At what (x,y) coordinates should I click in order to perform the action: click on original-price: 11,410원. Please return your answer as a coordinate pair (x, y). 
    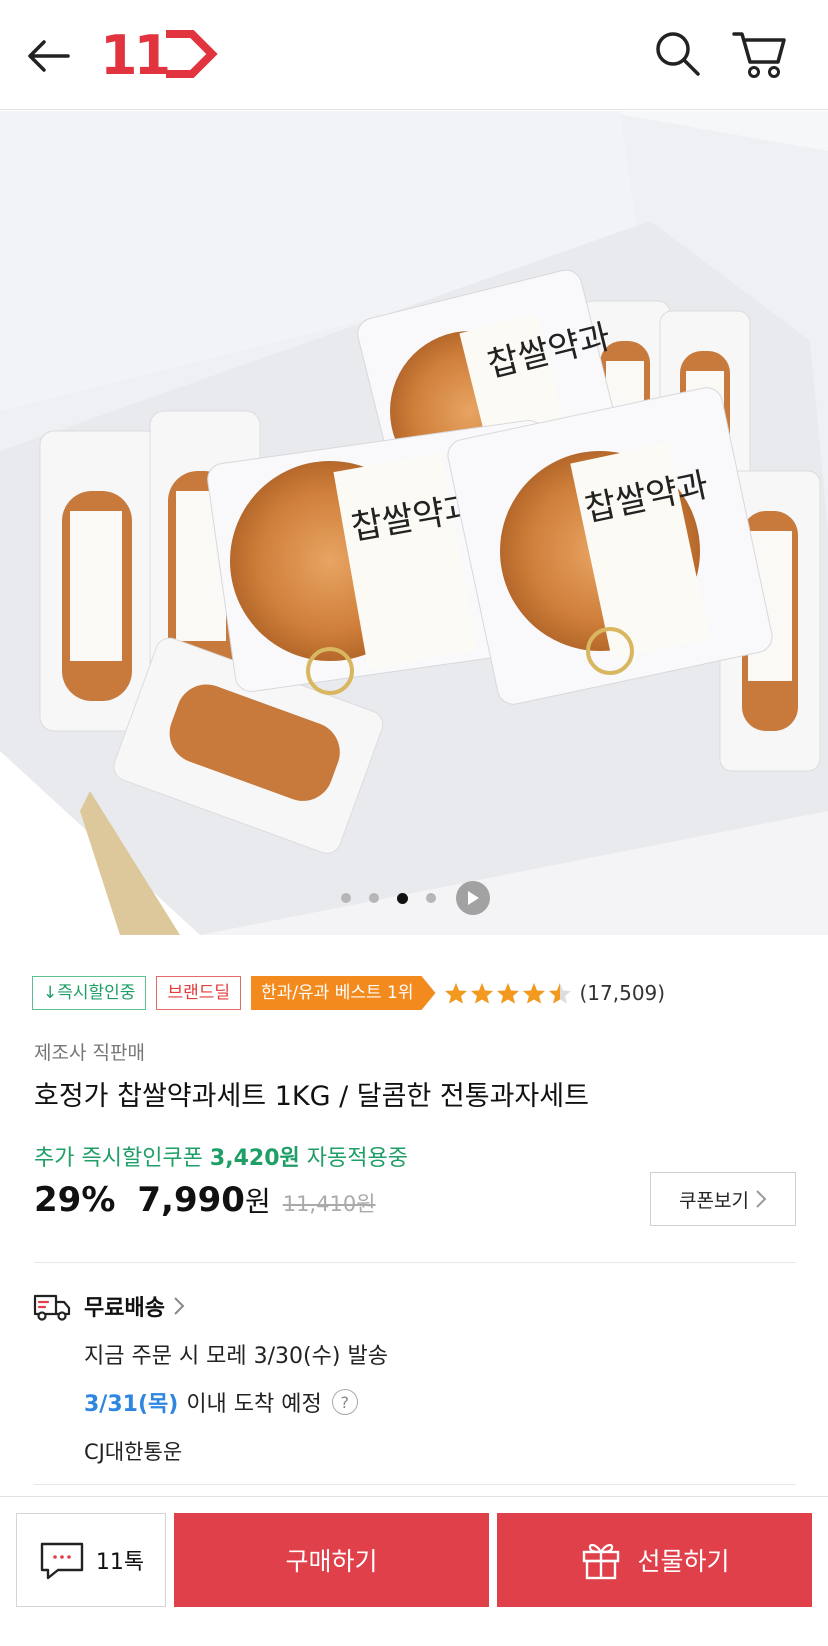
    Looking at the image, I should click on (329, 1204).